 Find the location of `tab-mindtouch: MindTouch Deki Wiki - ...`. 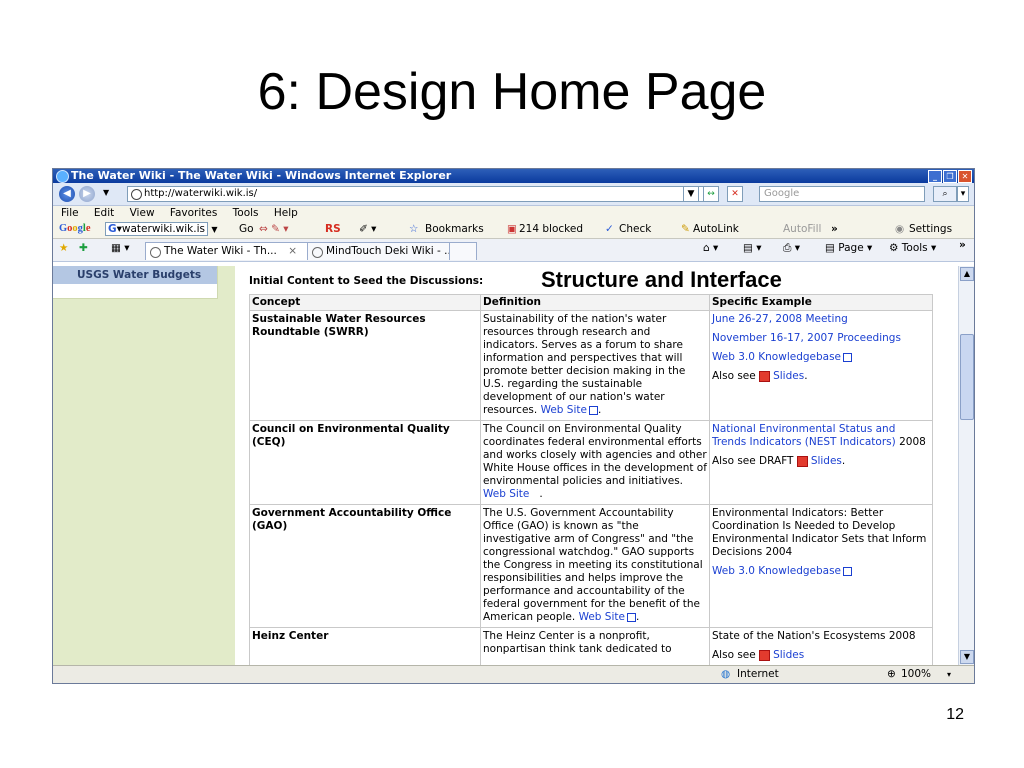

tab-mindtouch: MindTouch Deki Wiki - ... is located at coordinates (387, 251).